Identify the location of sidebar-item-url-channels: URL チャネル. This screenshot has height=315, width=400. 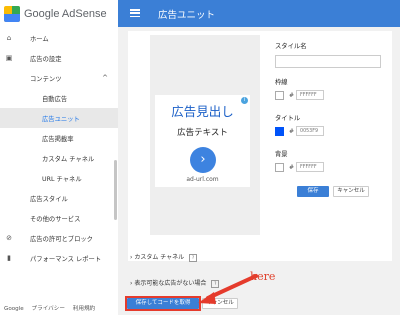
(59, 178).